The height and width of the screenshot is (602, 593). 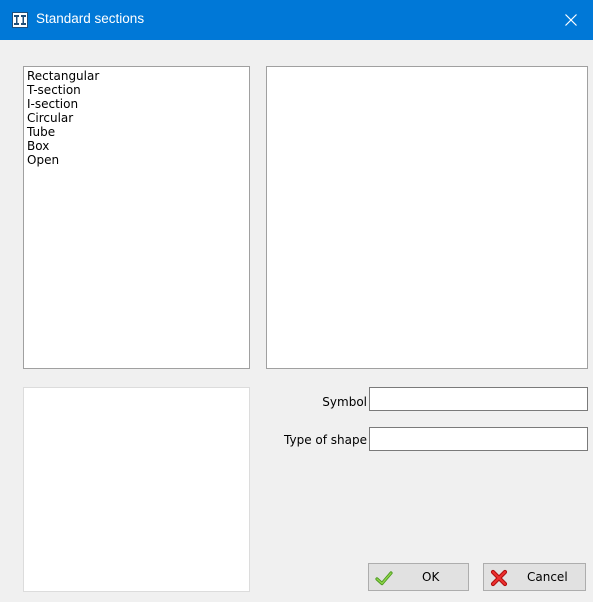 I want to click on list-item: Tube, so click(x=136, y=132).